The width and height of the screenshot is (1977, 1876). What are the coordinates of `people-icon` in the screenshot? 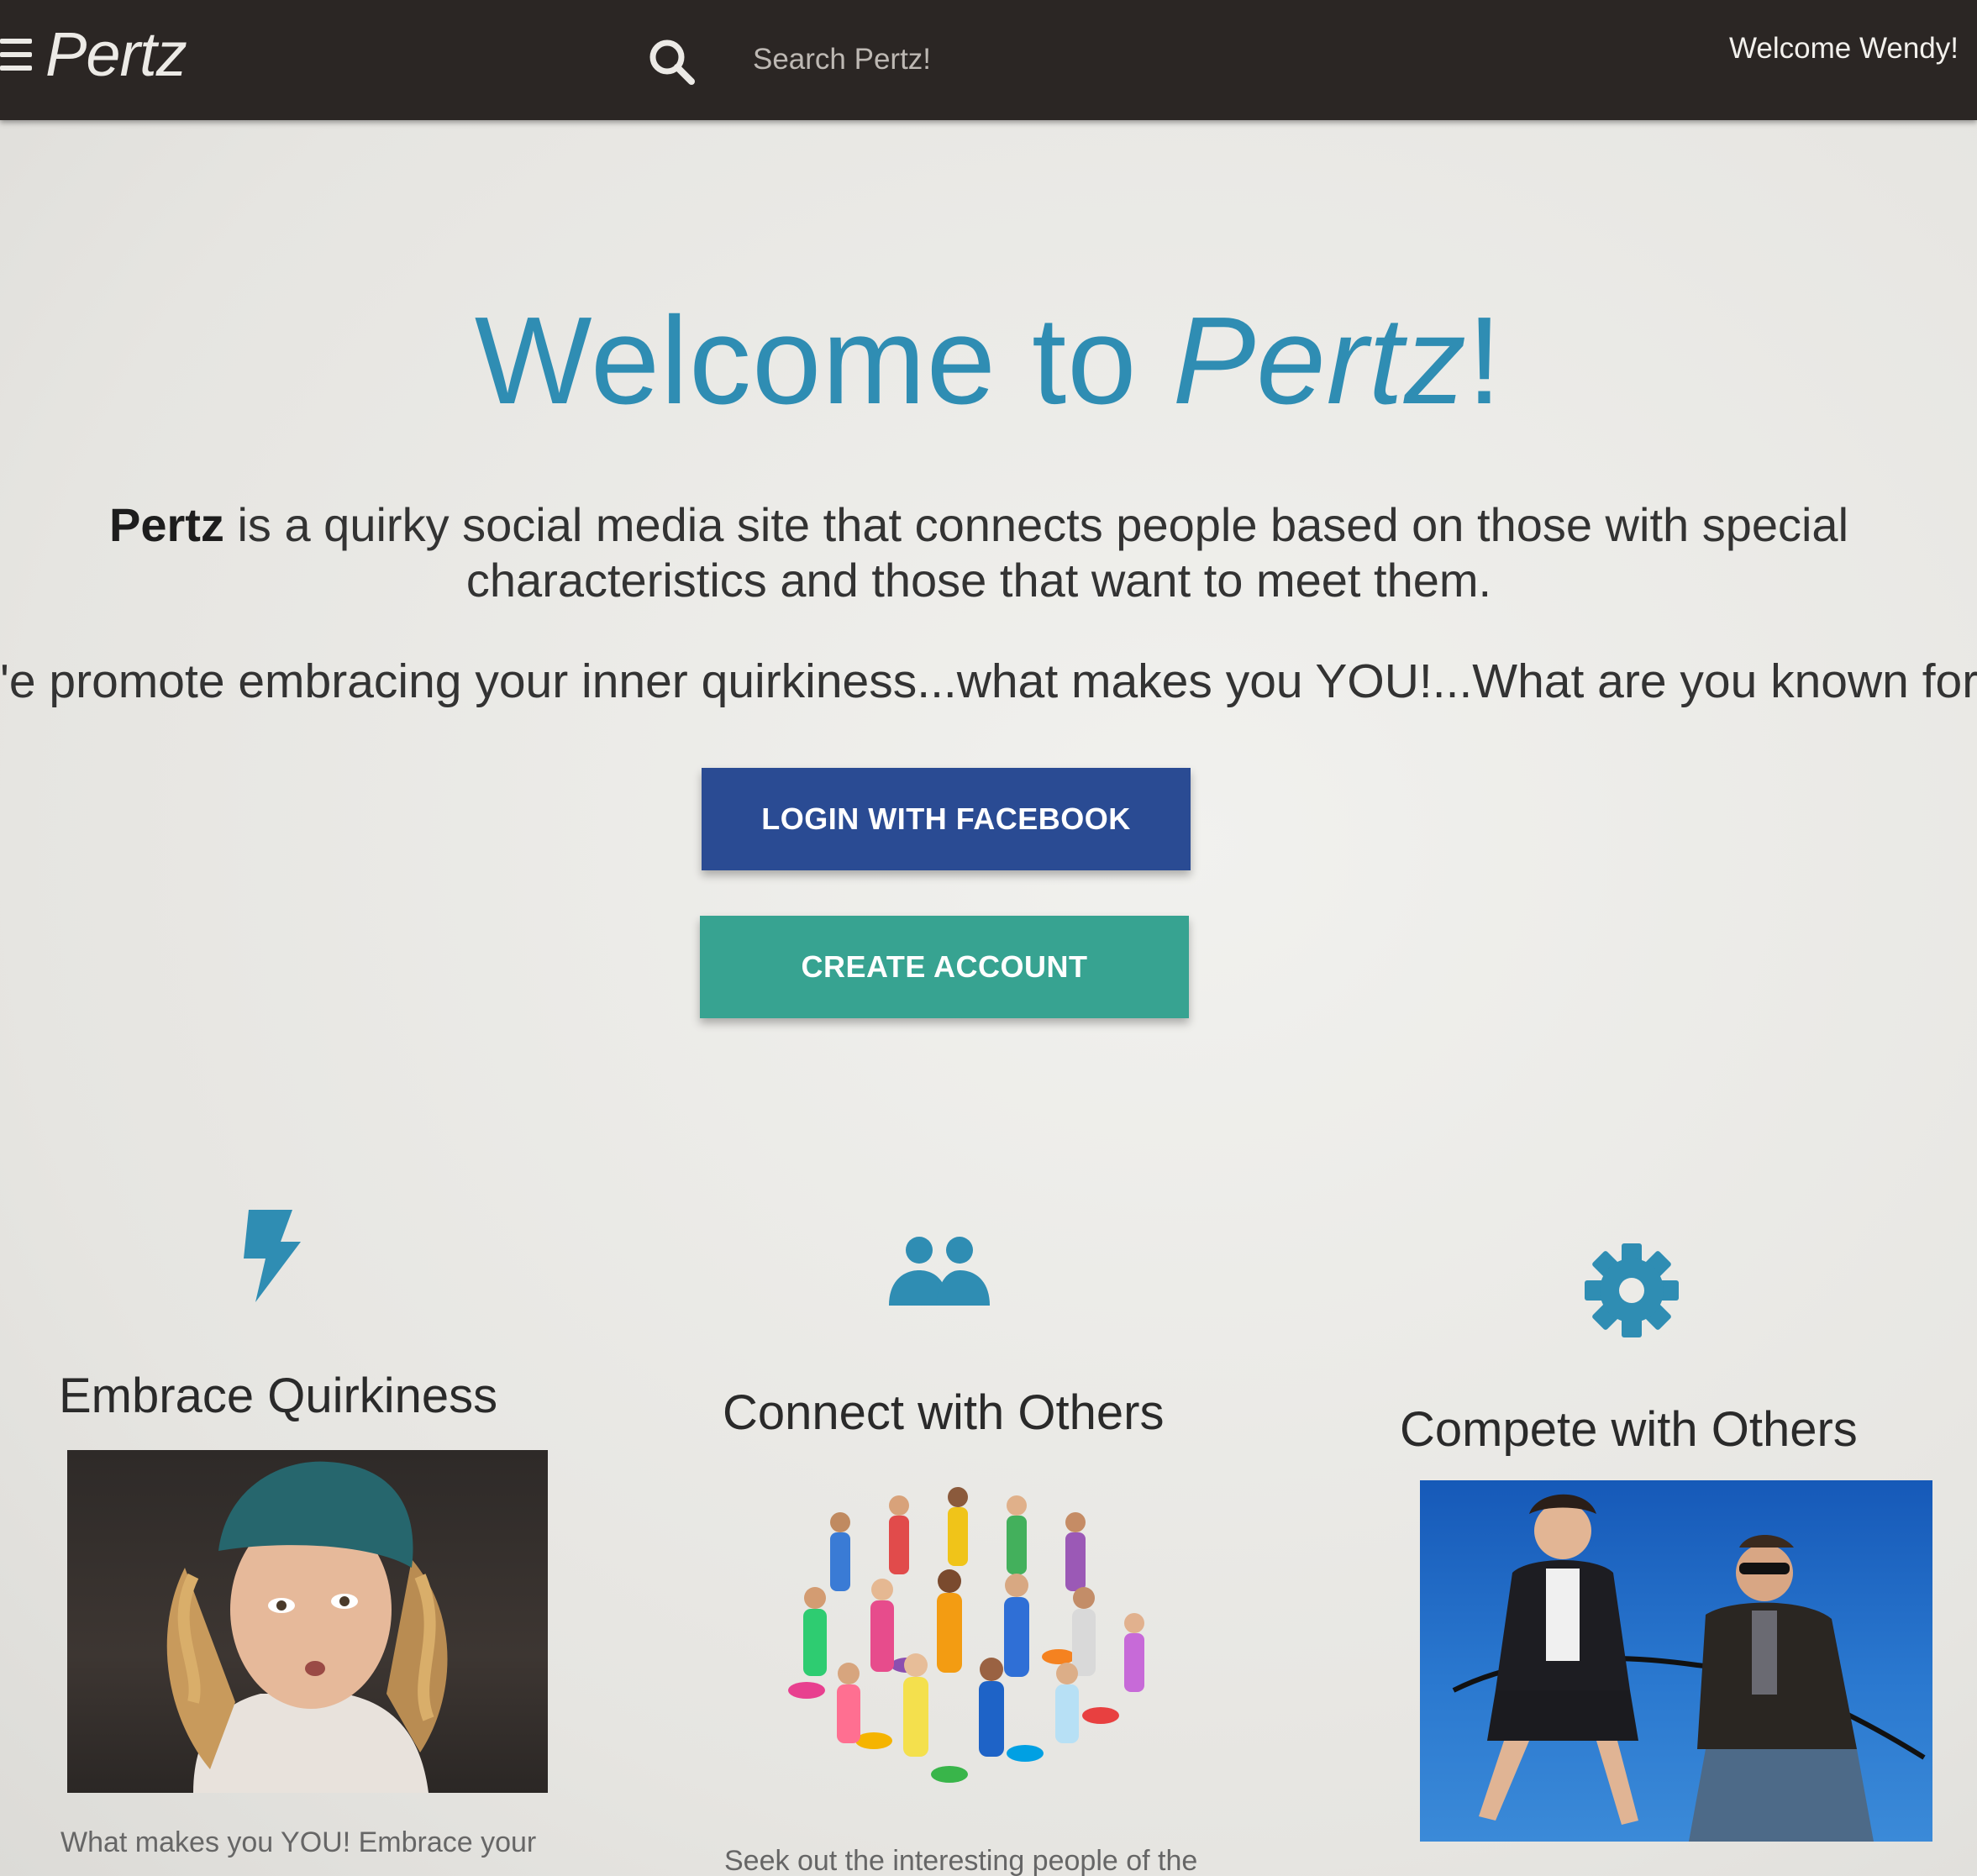 It's located at (939, 1271).